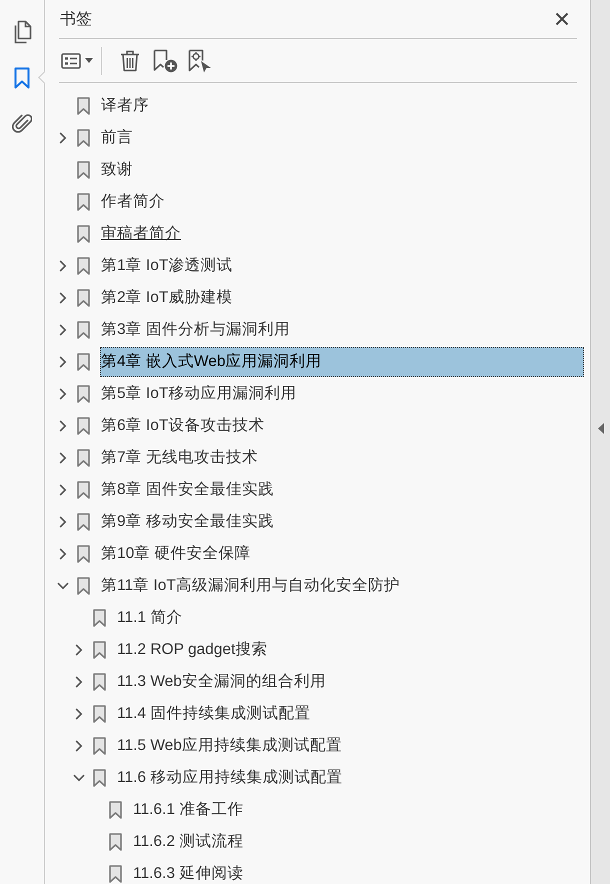 The image size is (610, 884). Describe the element at coordinates (177, 554) in the screenshot. I see `bookmark-item: 第10章 硬件安全保障` at that location.